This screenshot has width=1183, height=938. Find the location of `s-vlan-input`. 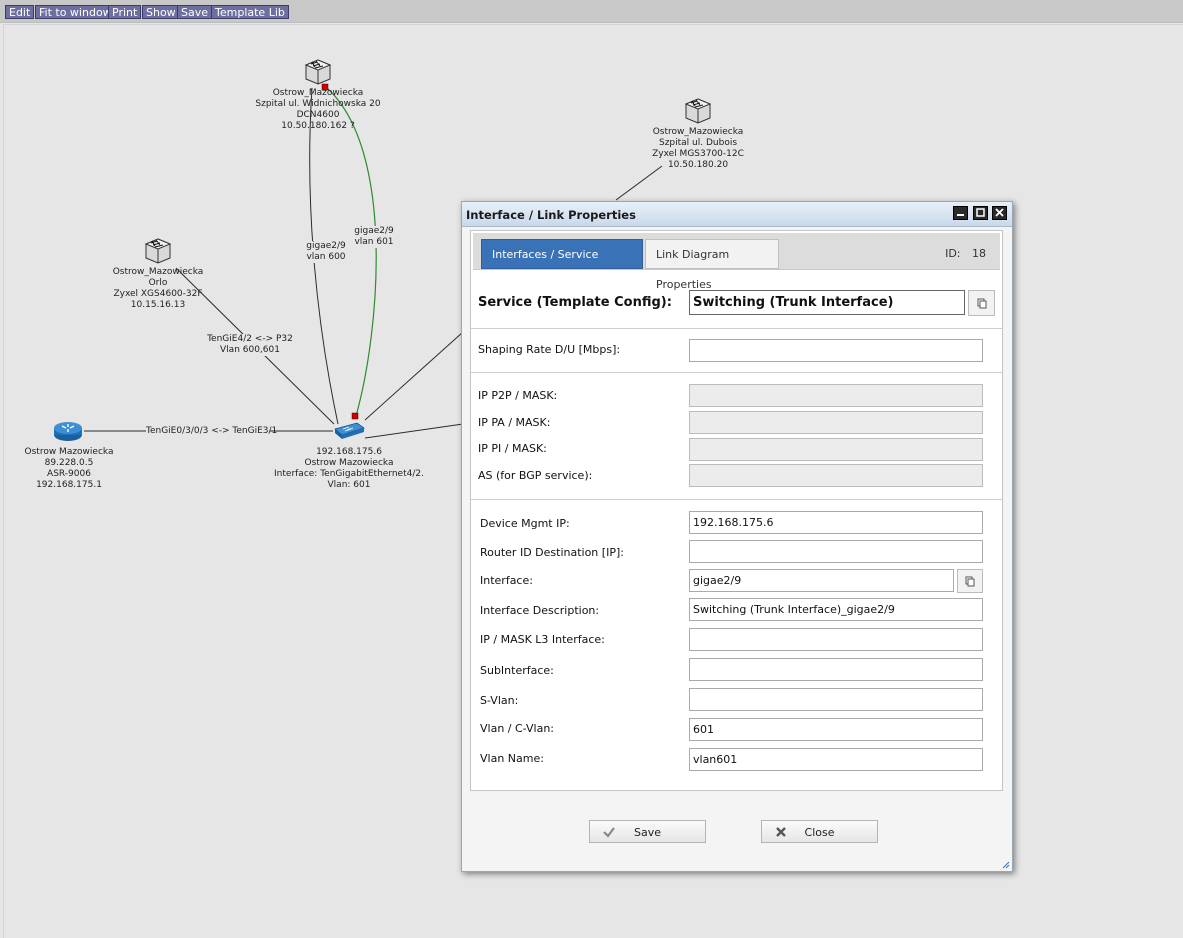

s-vlan-input is located at coordinates (836, 699).